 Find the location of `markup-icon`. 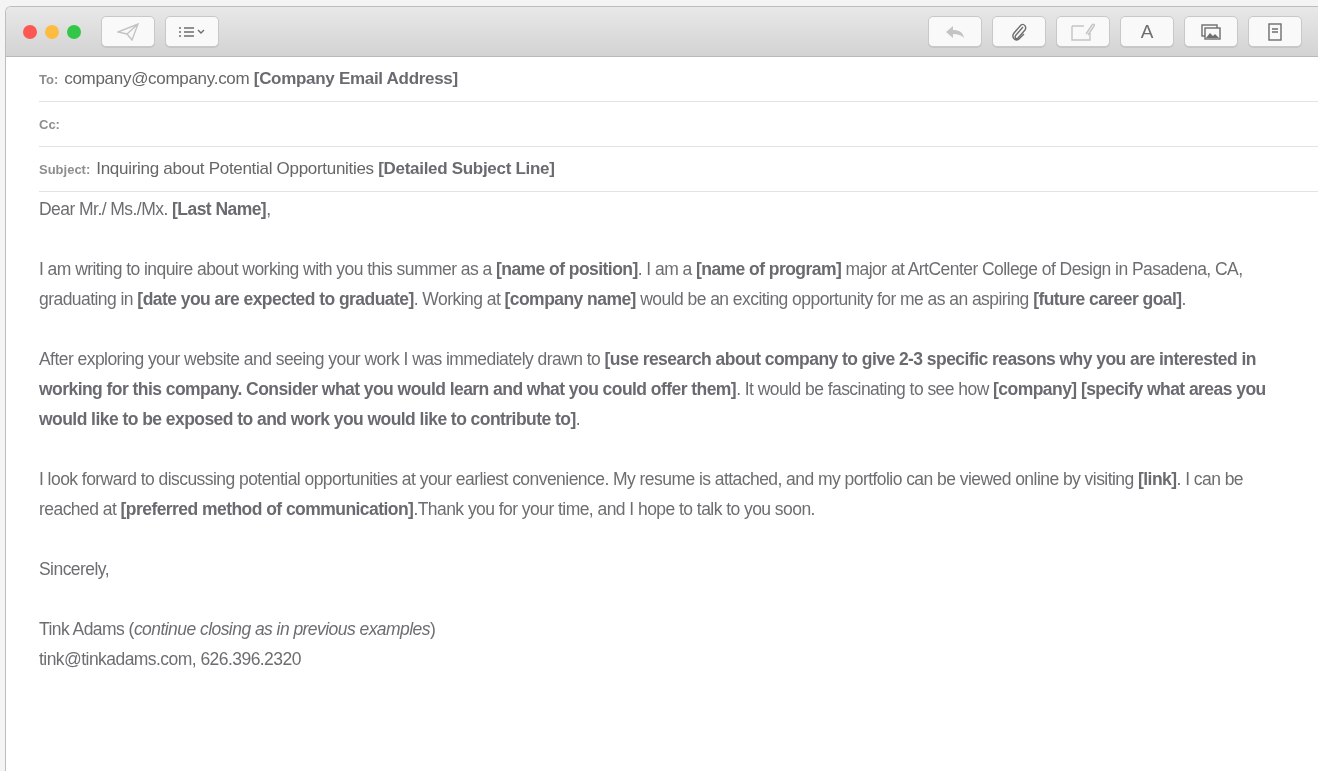

markup-icon is located at coordinates (1083, 31).